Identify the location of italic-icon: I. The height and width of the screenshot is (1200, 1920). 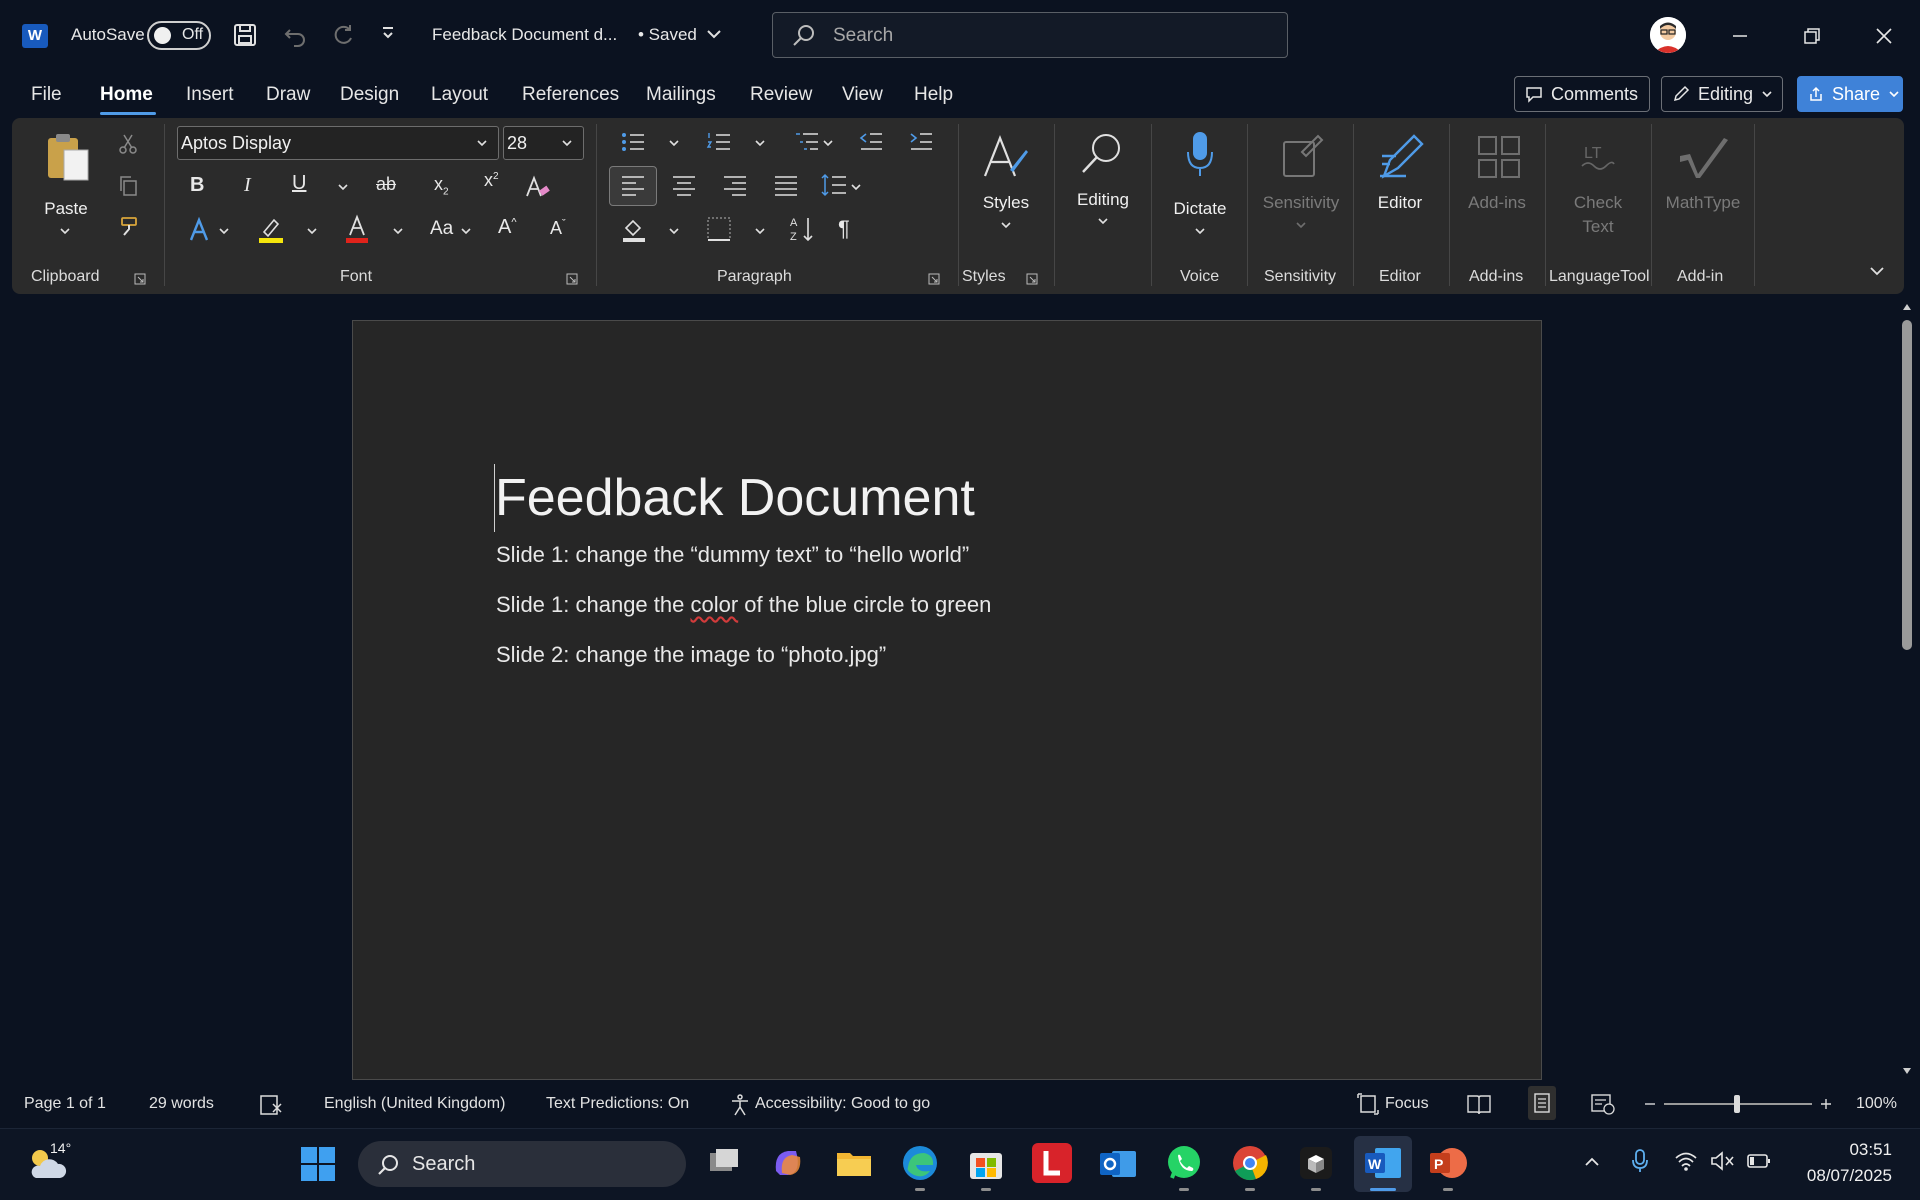
(247, 185).